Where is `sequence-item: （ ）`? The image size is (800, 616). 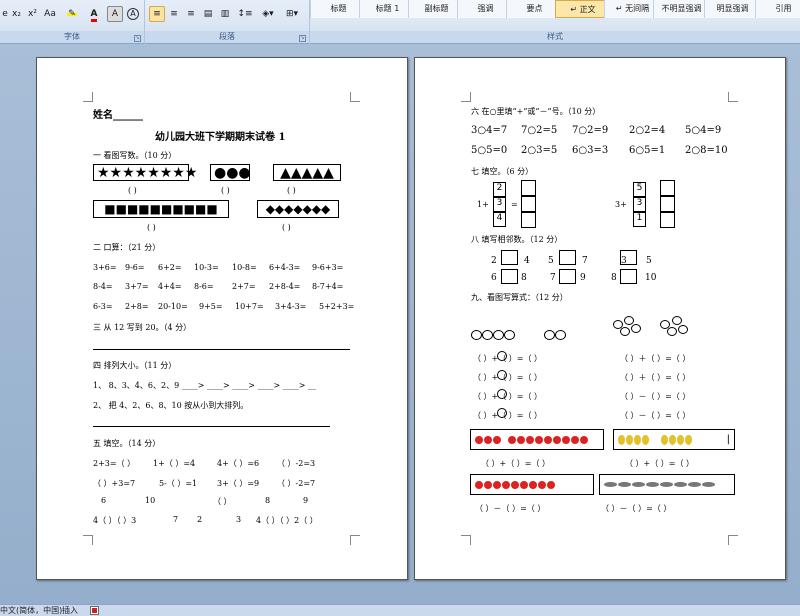 sequence-item: （ ） is located at coordinates (222, 501).